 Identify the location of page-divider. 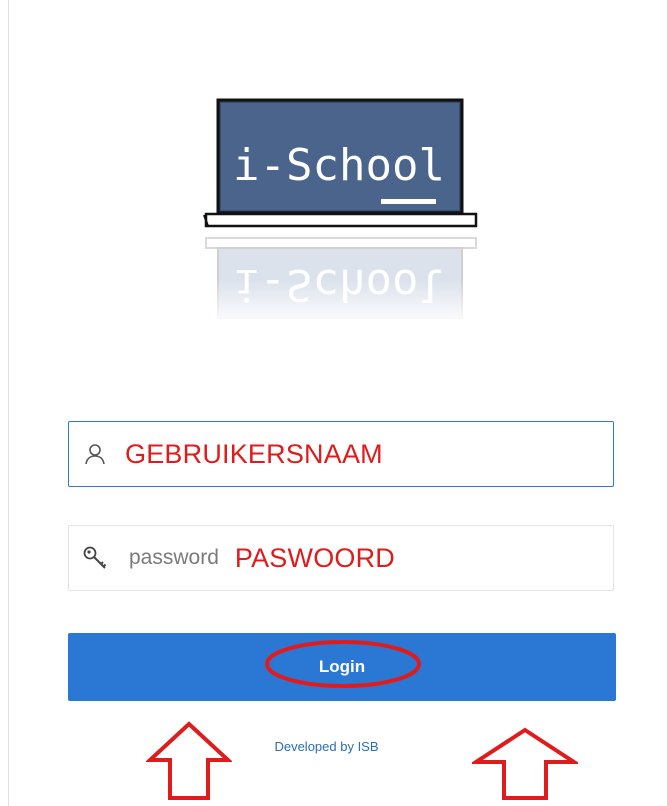
(8, 403).